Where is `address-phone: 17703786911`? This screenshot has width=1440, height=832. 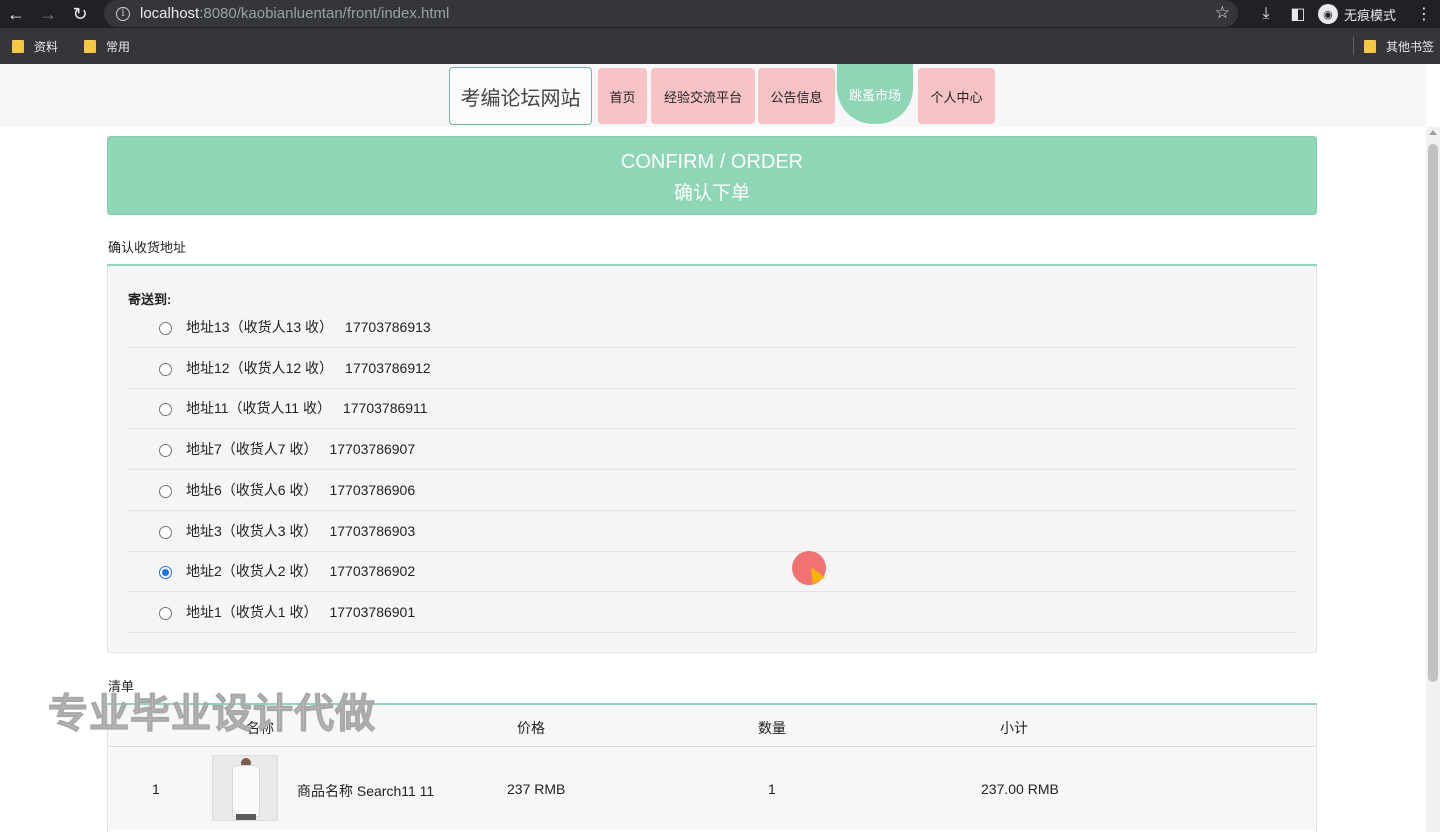 address-phone: 17703786911 is located at coordinates (385, 408).